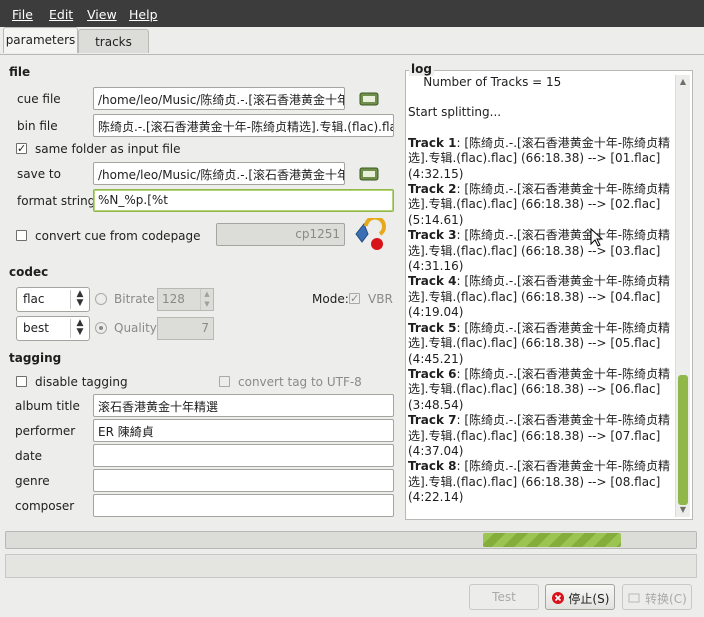 The height and width of the screenshot is (617, 704). Describe the element at coordinates (369, 174) in the screenshot. I see `save-folder-icon` at that location.